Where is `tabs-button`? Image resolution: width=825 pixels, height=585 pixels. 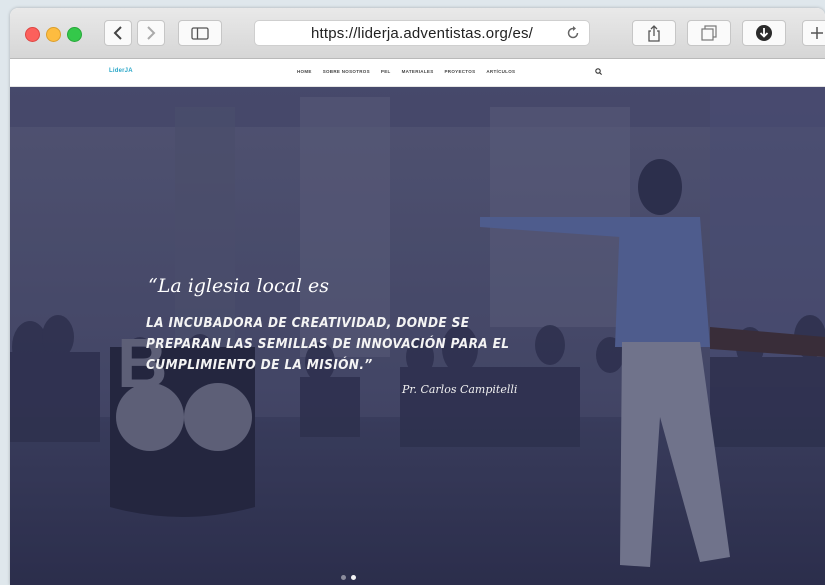
tabs-button is located at coordinates (709, 33).